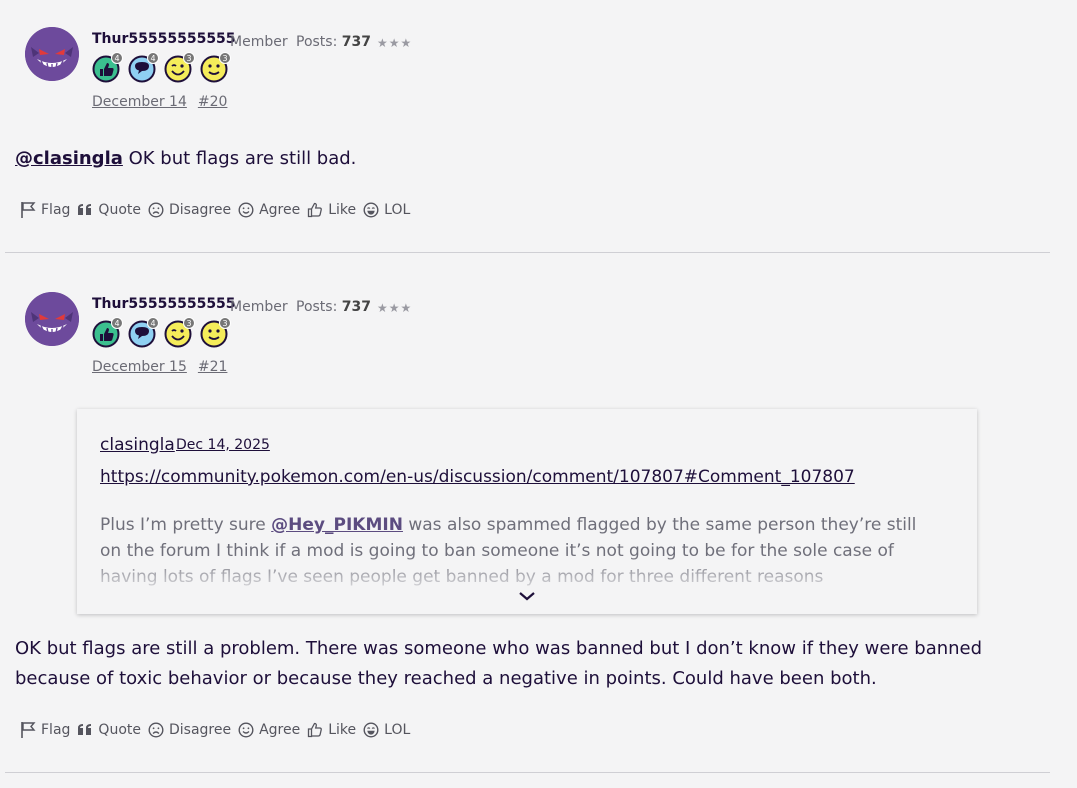 Image resolution: width=1077 pixels, height=788 pixels. Describe the element at coordinates (186, 525) in the screenshot. I see `quote-text-before: Plus I’m pretty sure` at that location.